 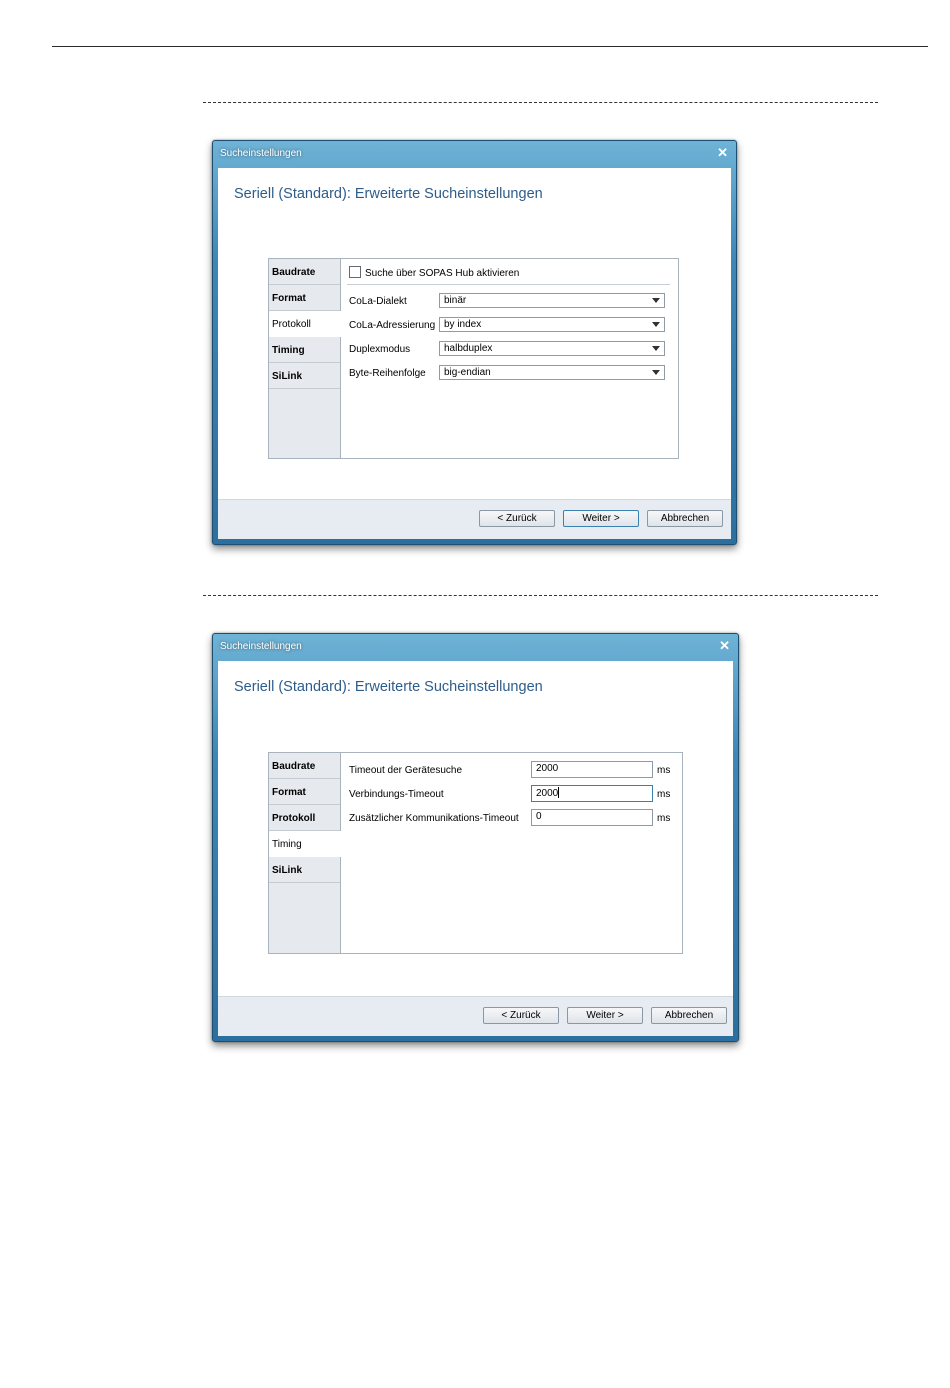 I want to click on cola-addressing-select: by index, so click(x=552, y=324).